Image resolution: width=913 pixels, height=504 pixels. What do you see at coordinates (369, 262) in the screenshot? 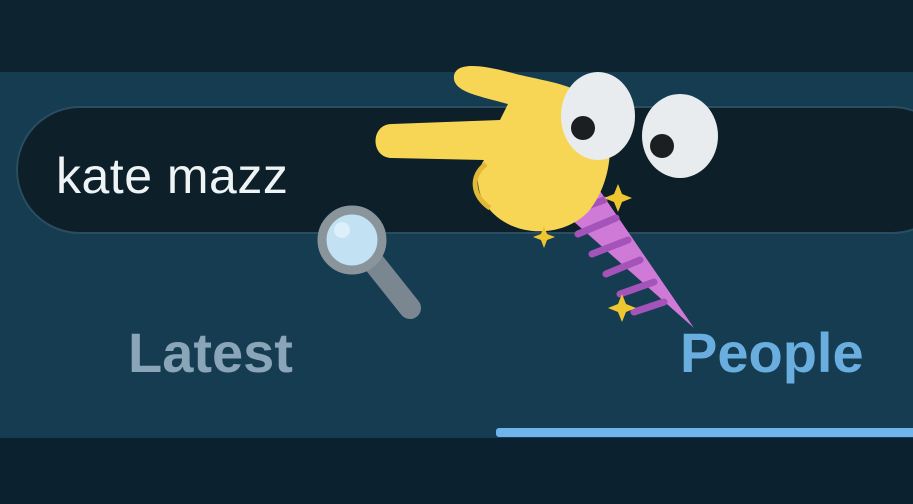
I see `magnifying-glass-icon` at bounding box center [369, 262].